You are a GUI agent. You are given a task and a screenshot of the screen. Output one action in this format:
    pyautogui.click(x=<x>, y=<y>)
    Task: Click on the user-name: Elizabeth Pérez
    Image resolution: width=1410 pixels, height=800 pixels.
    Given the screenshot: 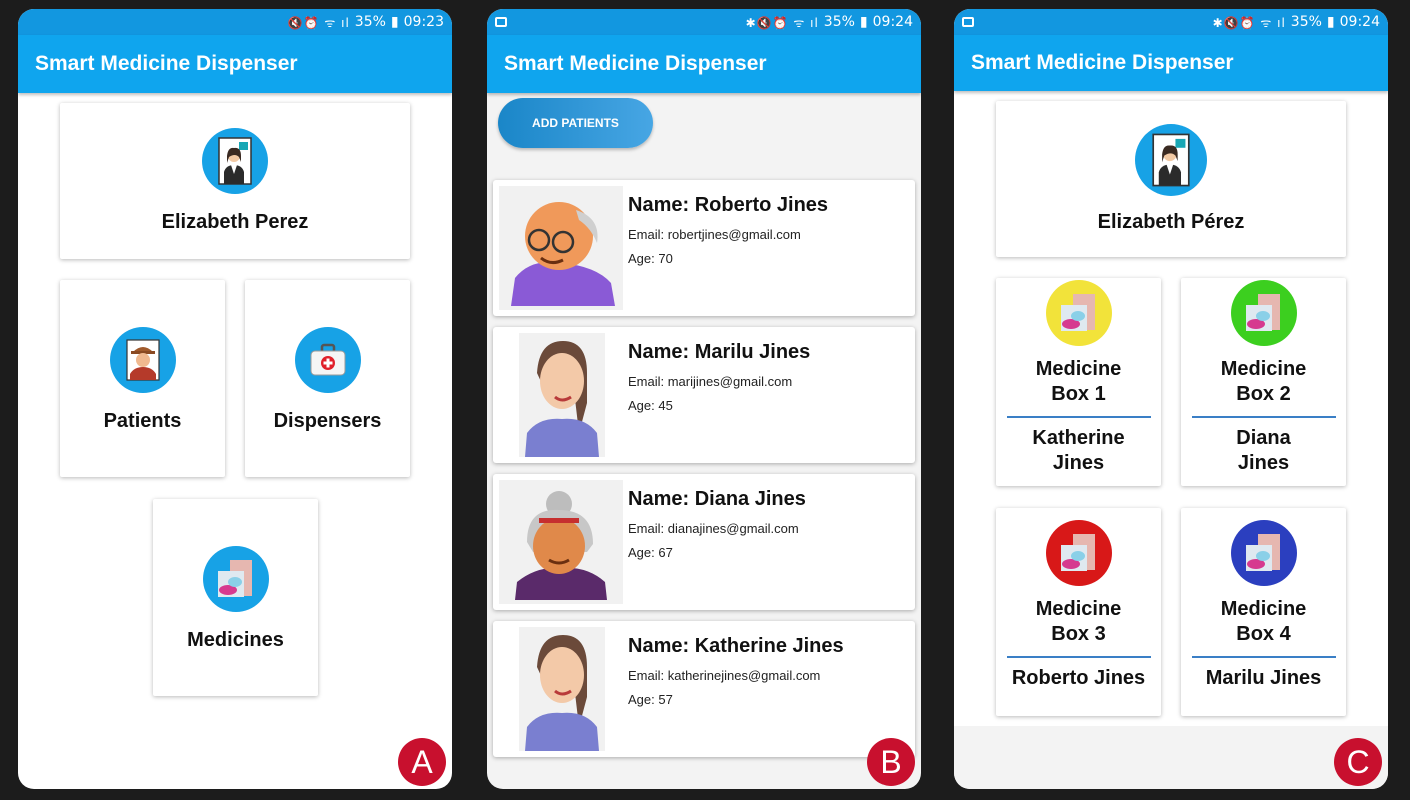 What is the action you would take?
    pyautogui.click(x=1171, y=222)
    